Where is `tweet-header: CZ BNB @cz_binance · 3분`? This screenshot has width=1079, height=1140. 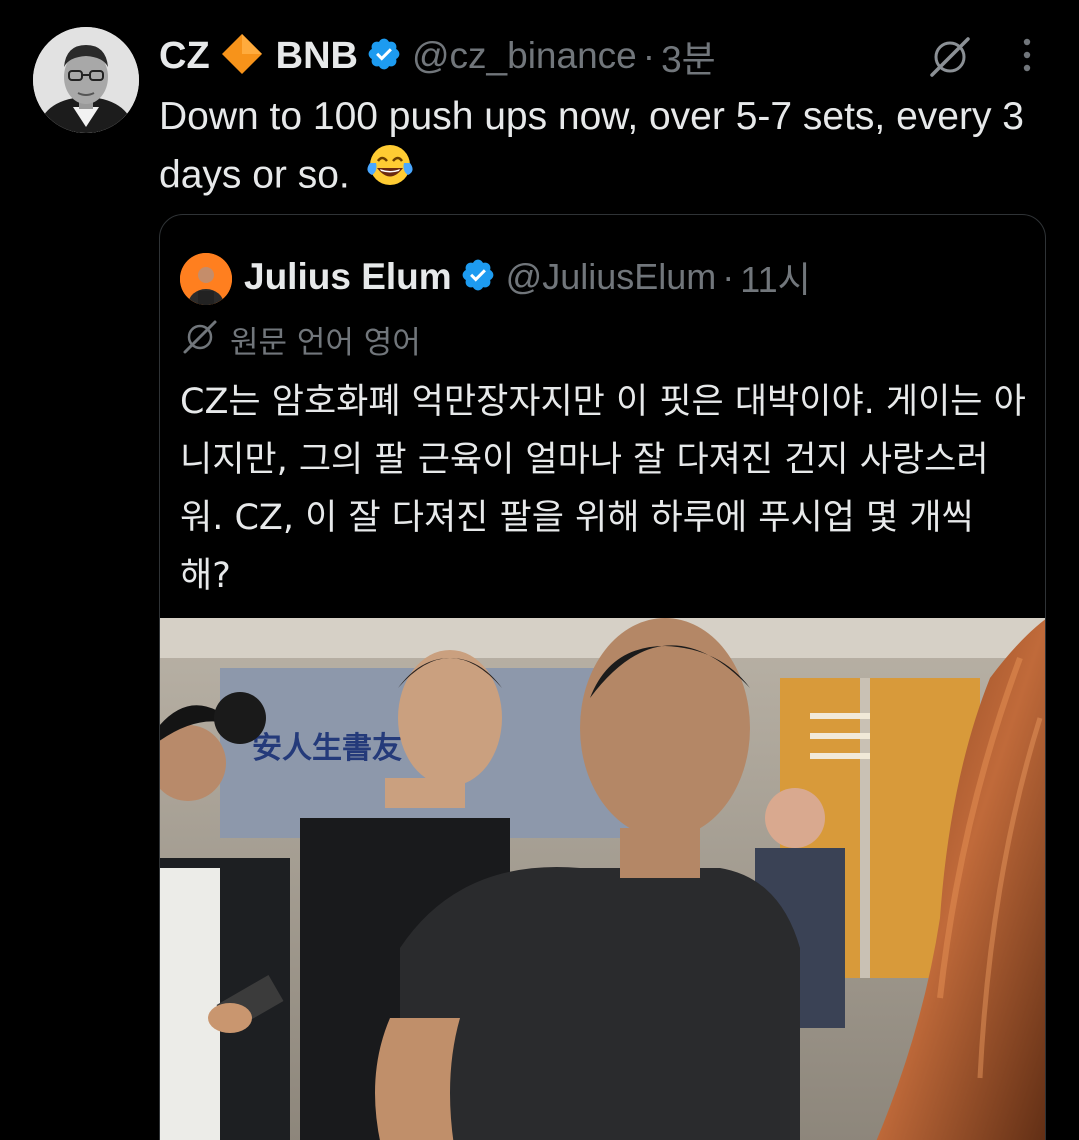 tweet-header: CZ BNB @cz_binance · 3분 is located at coordinates (437, 56).